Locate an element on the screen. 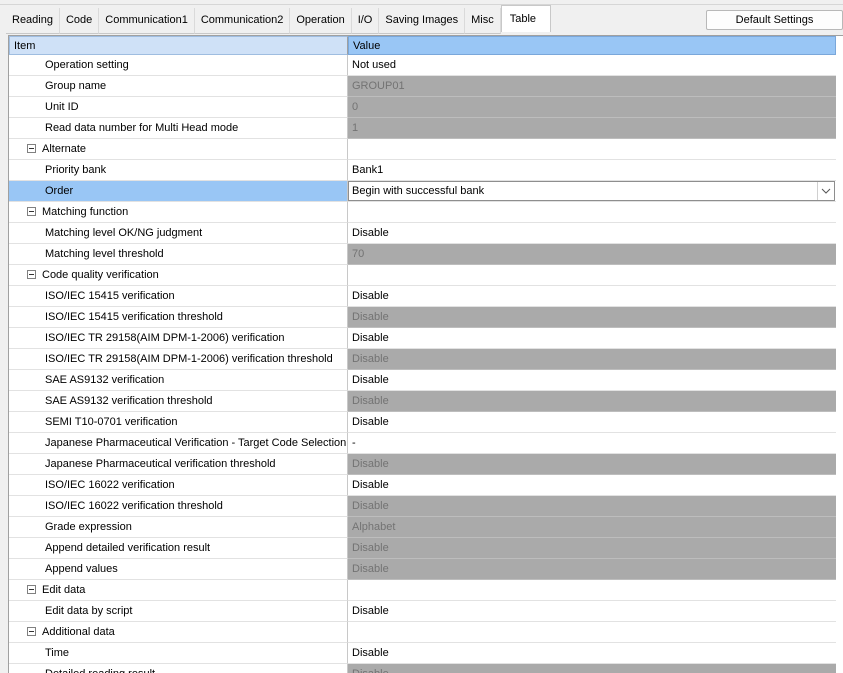 The image size is (843, 673). grid-group-row: Code quality verification is located at coordinates (423, 275).